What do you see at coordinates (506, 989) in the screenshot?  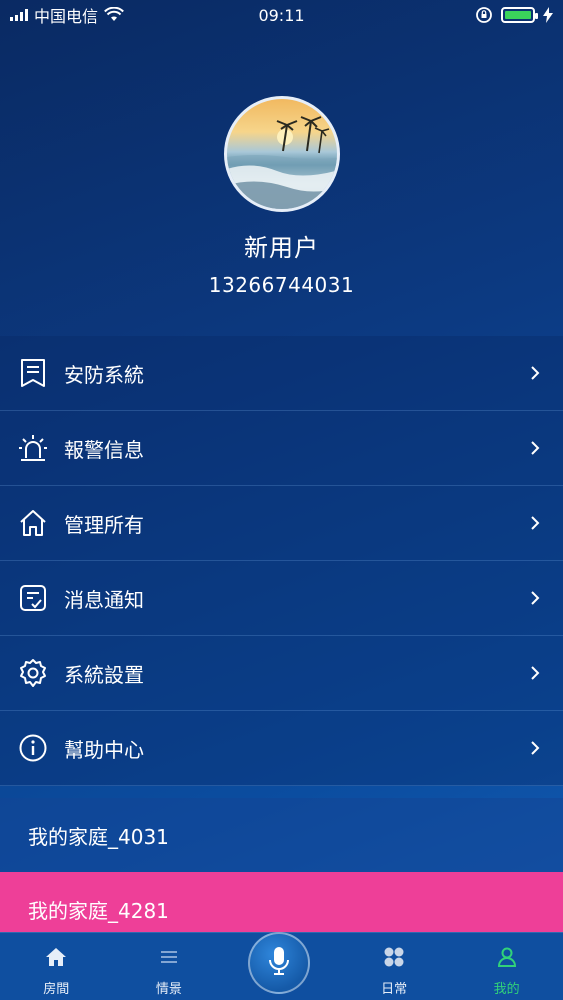 I see `tab-label: 我的` at bounding box center [506, 989].